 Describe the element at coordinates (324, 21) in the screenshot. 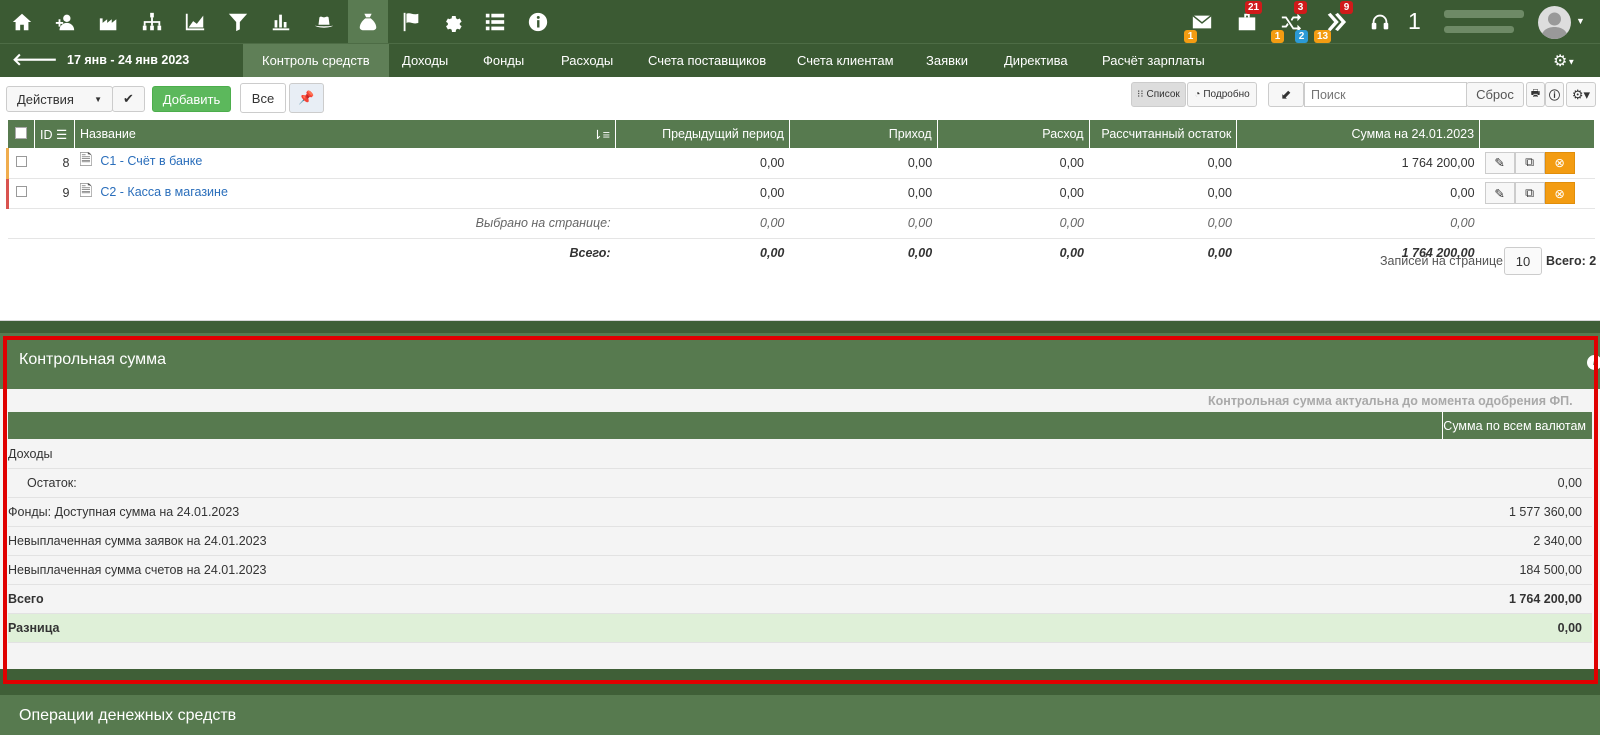

I see `hat-icon` at that location.